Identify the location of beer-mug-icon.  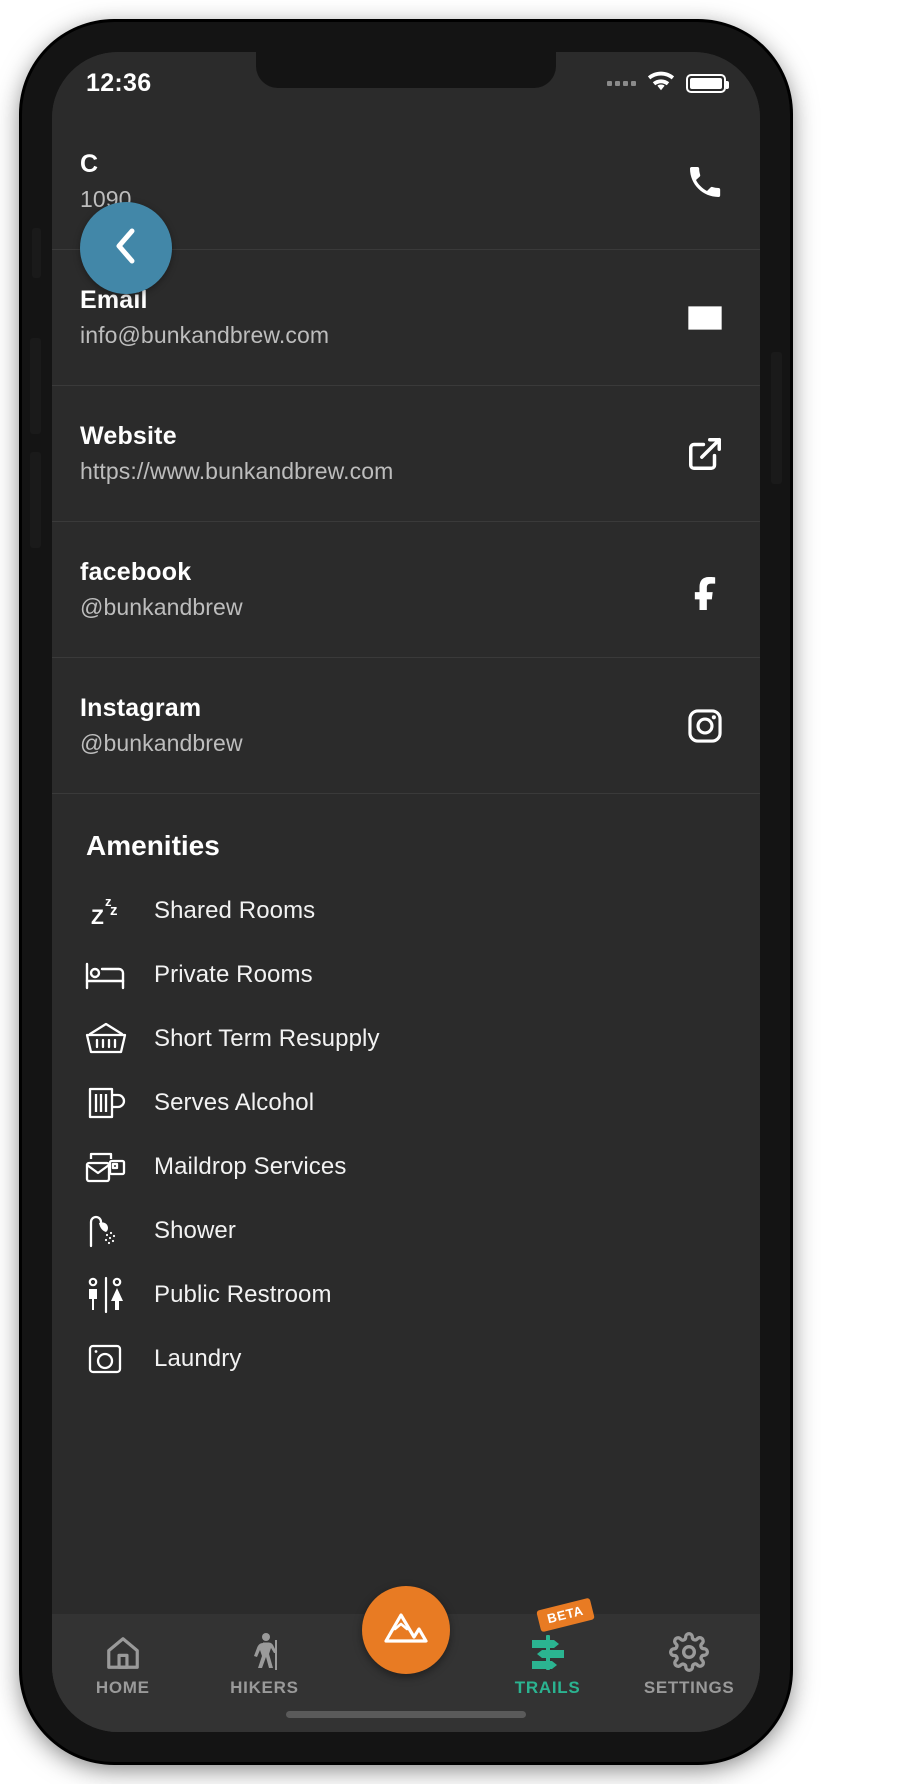
(106, 1103).